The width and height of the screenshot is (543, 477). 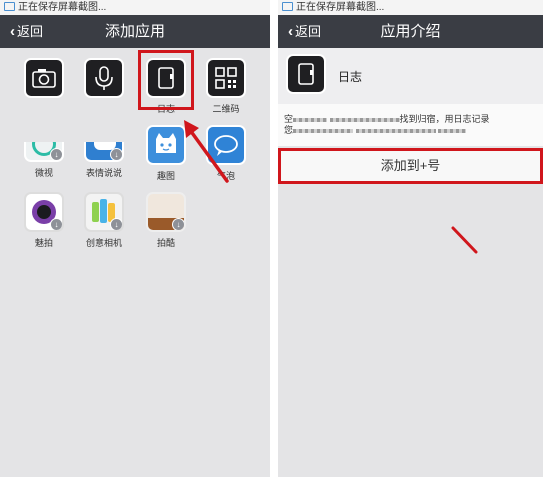 I want to click on screenshot-divider, so click(x=274, y=238).